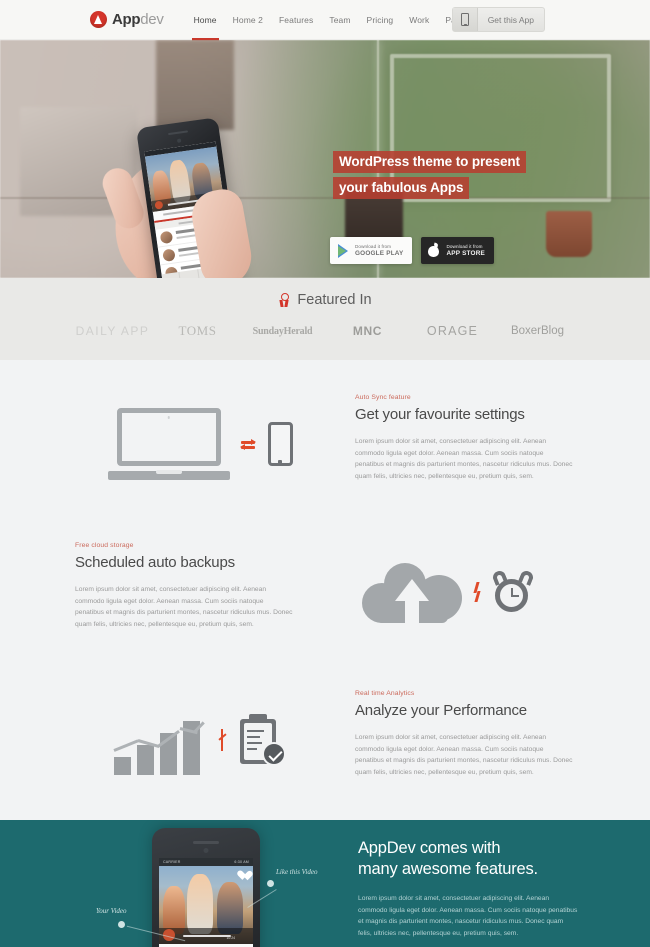  I want to click on appstore-small-label: Download it from, so click(464, 246).